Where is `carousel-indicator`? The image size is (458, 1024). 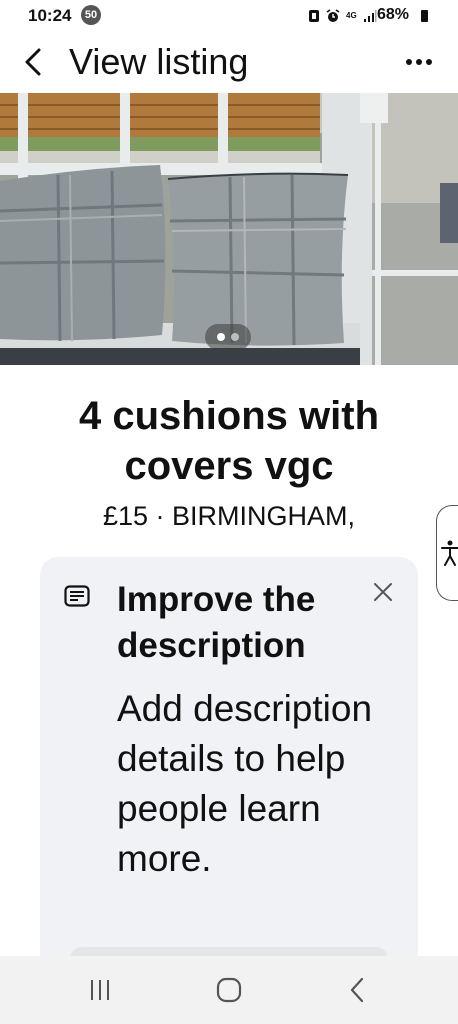
carousel-indicator is located at coordinates (228, 337).